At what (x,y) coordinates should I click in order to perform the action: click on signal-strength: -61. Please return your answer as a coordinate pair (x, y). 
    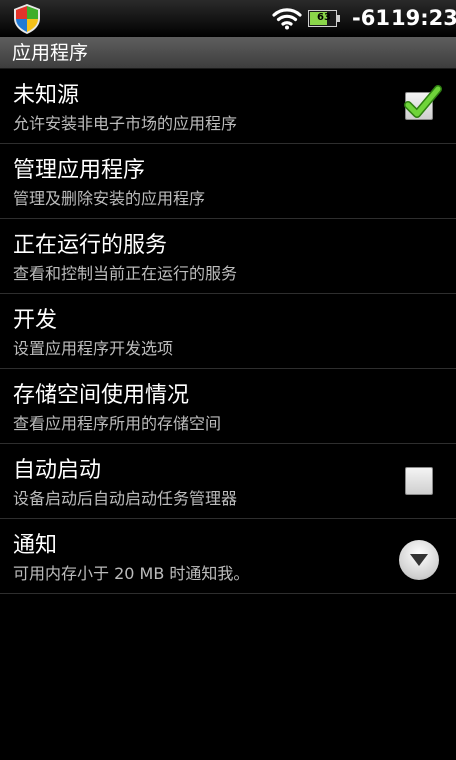
    Looking at the image, I should click on (371, 18).